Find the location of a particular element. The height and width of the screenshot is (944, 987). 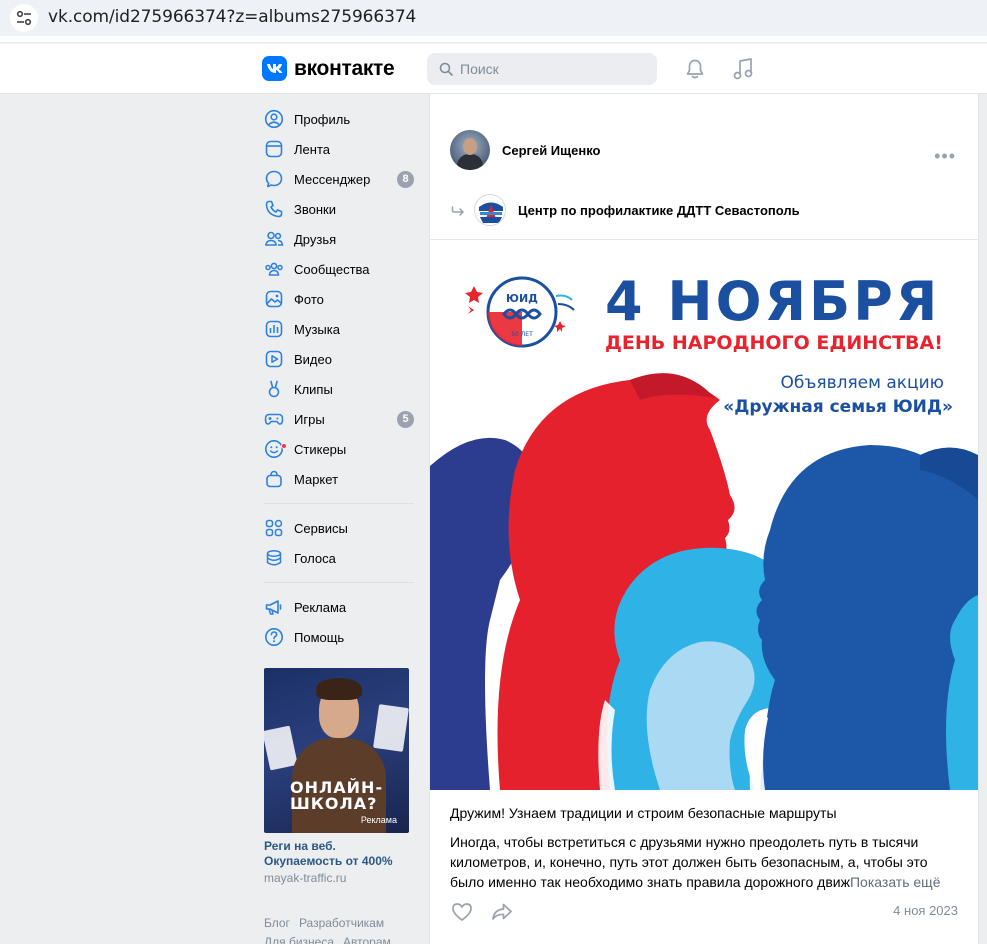

photo-icon is located at coordinates (274, 299).